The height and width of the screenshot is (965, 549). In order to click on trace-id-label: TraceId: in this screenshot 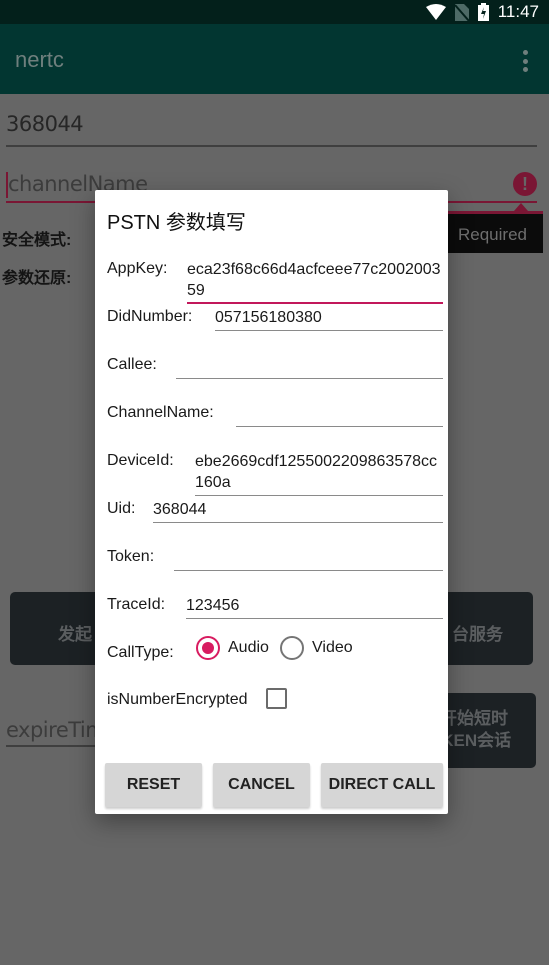, I will do `click(136, 604)`.